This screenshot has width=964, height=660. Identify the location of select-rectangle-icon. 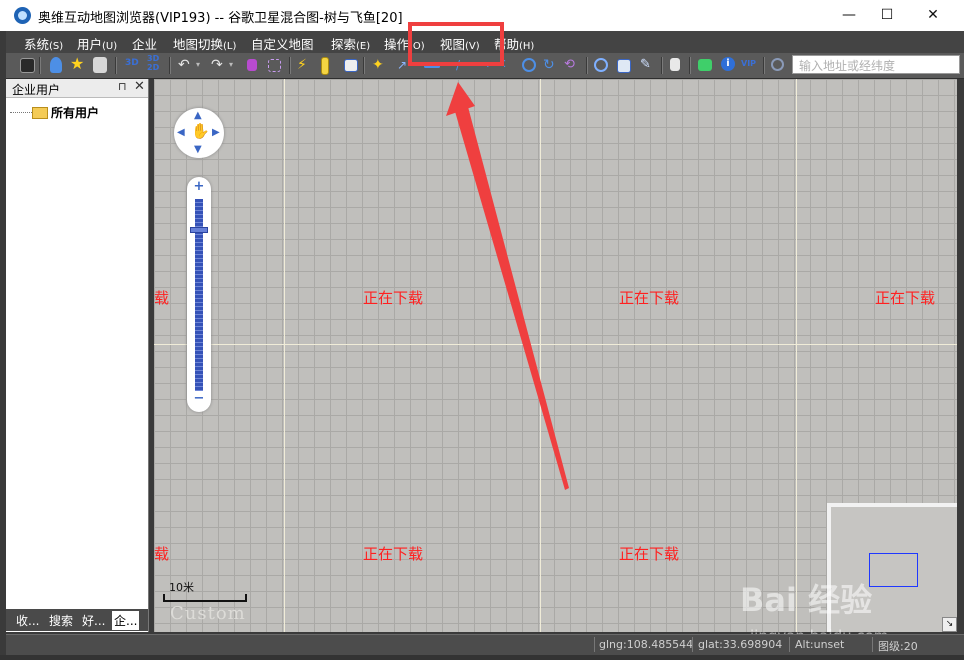
(274, 65).